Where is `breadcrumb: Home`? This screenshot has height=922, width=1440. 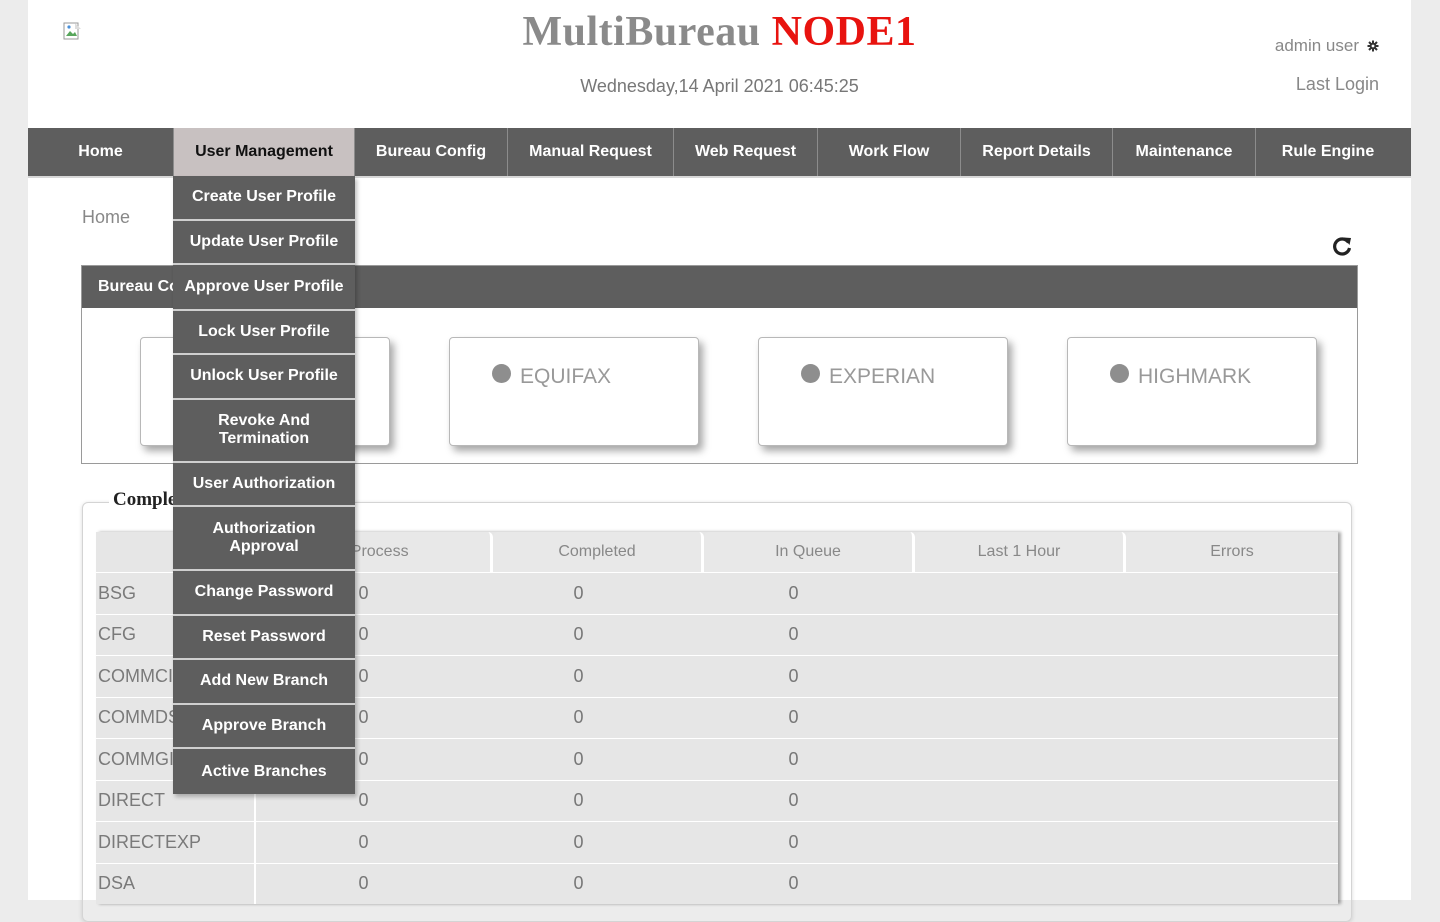 breadcrumb: Home is located at coordinates (106, 217).